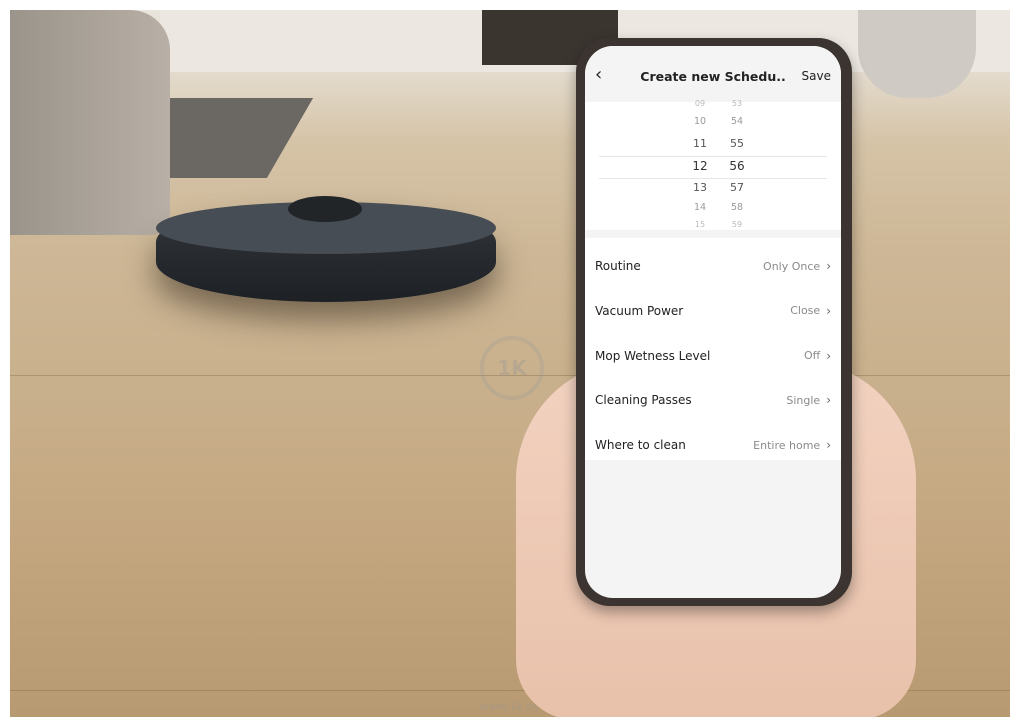  What do you see at coordinates (700, 224) in the screenshot?
I see `picker-hour: 15` at bounding box center [700, 224].